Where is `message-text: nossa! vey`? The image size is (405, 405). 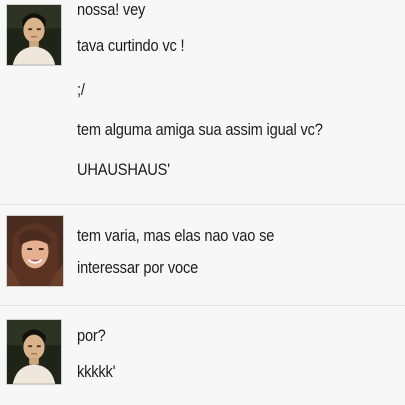 message-text: nossa! vey is located at coordinates (111, 9).